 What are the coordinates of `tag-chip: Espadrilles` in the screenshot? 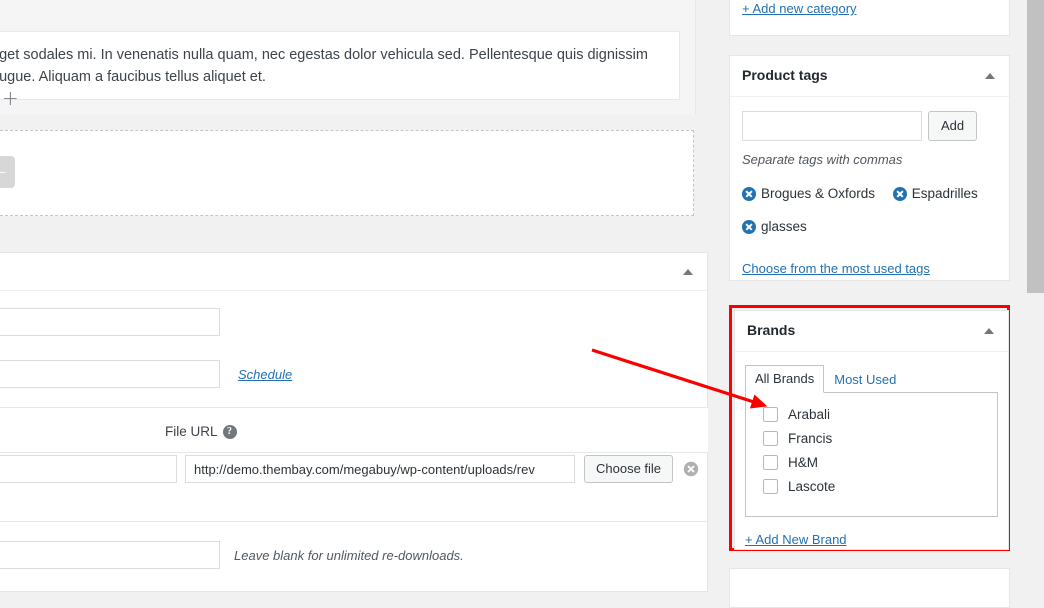 It's located at (935, 194).